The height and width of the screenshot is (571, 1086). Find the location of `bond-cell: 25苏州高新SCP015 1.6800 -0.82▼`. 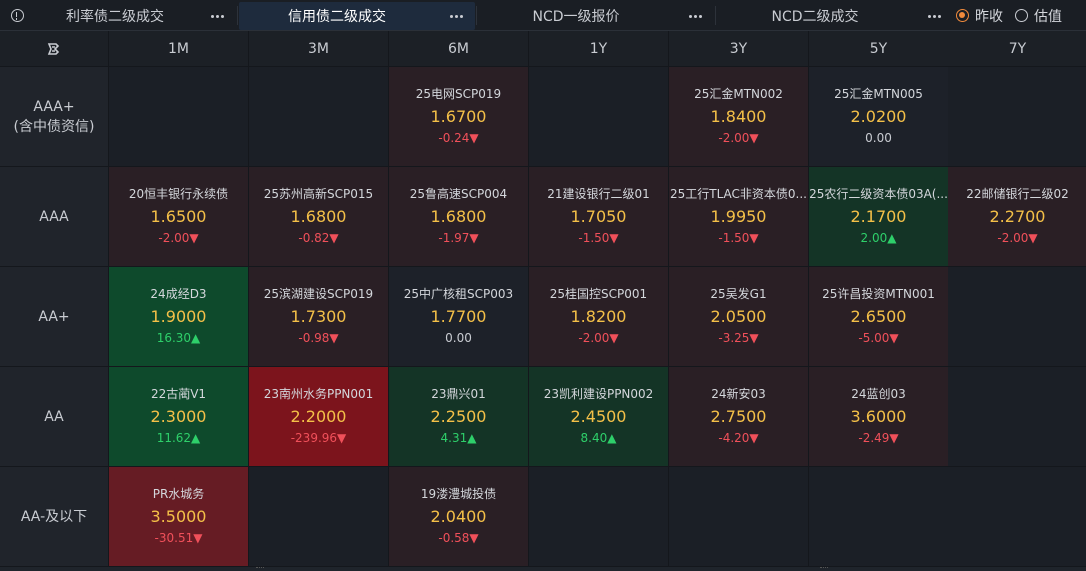

bond-cell: 25苏州高新SCP015 1.6800 -0.82▼ is located at coordinates (318, 216).